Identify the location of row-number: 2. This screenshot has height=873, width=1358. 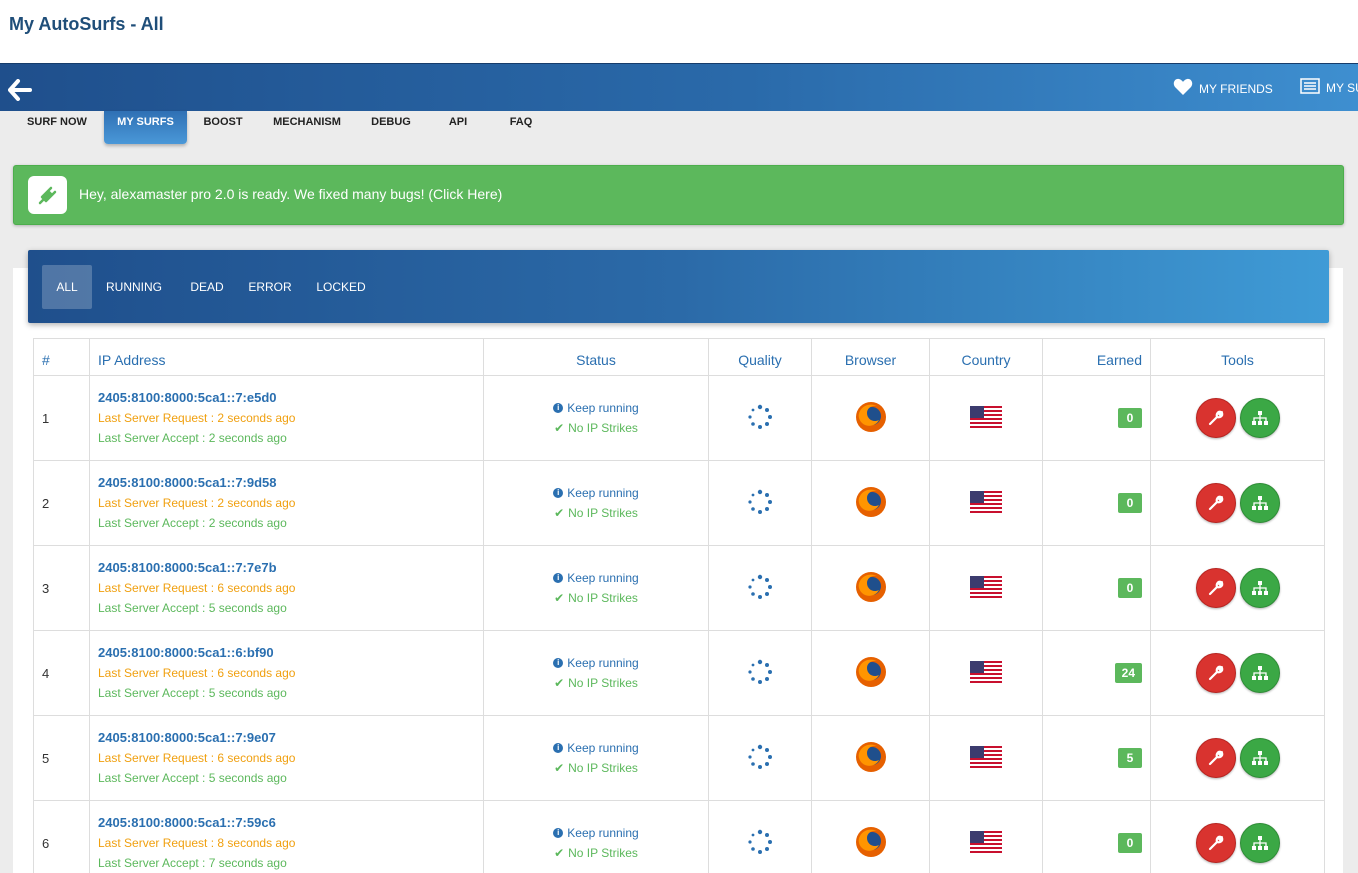
(61, 503).